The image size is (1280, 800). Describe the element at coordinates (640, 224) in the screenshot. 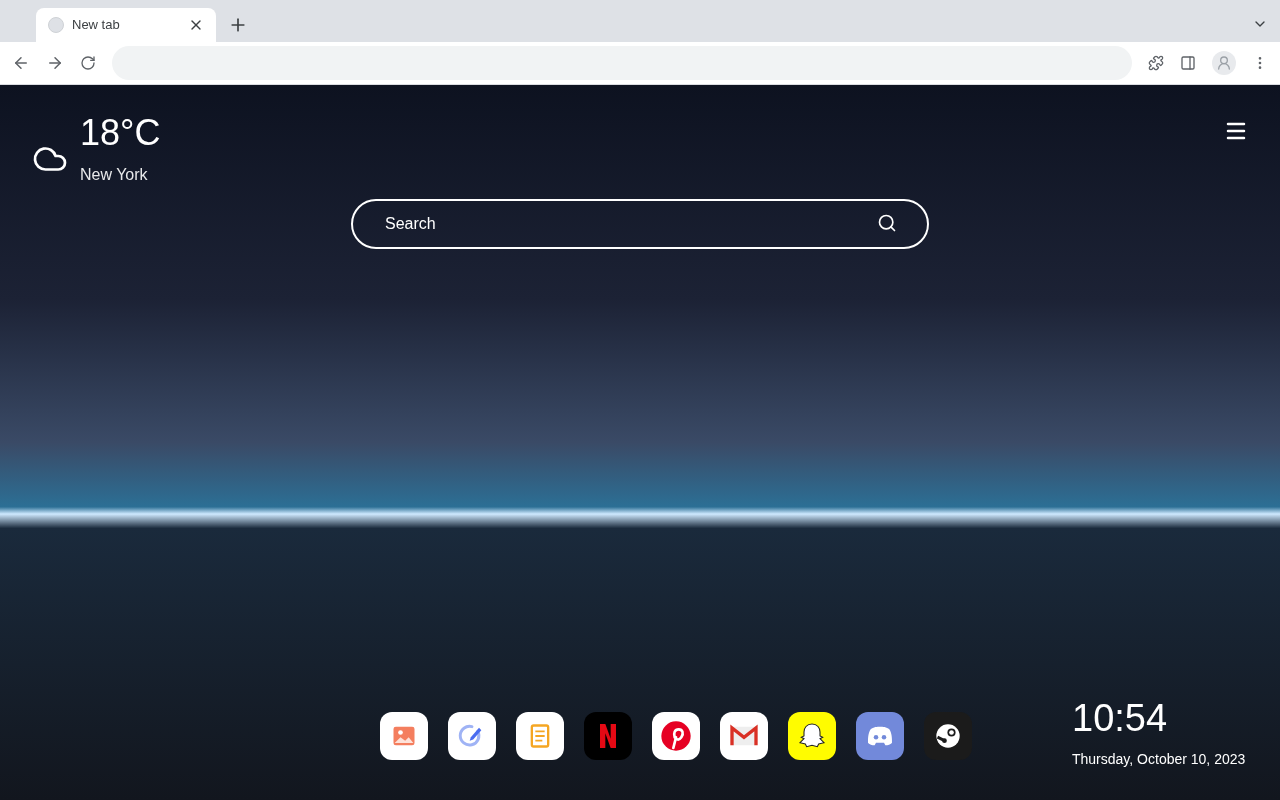

I see `search-field: Search` at that location.